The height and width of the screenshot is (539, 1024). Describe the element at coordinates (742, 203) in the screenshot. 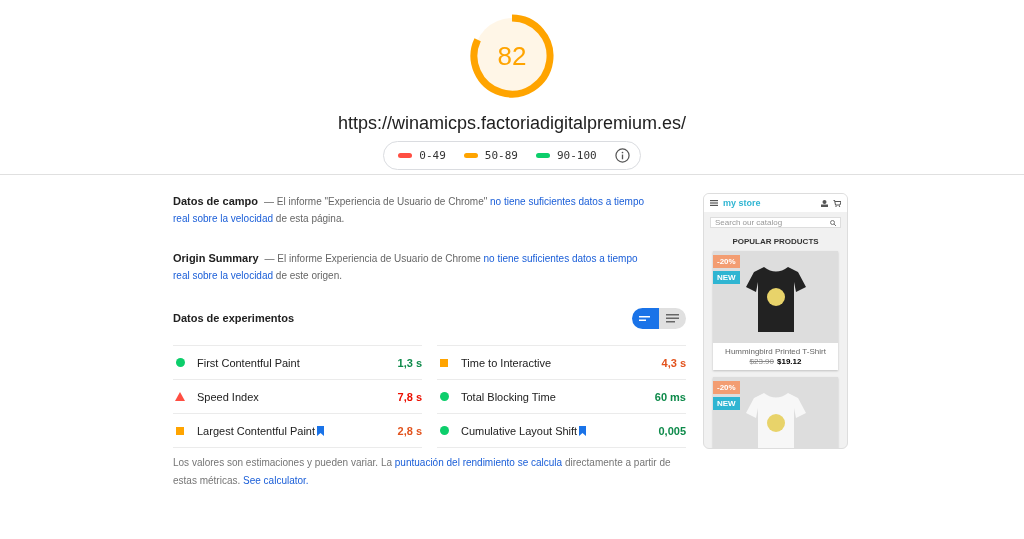

I see `store-logo: my store` at that location.